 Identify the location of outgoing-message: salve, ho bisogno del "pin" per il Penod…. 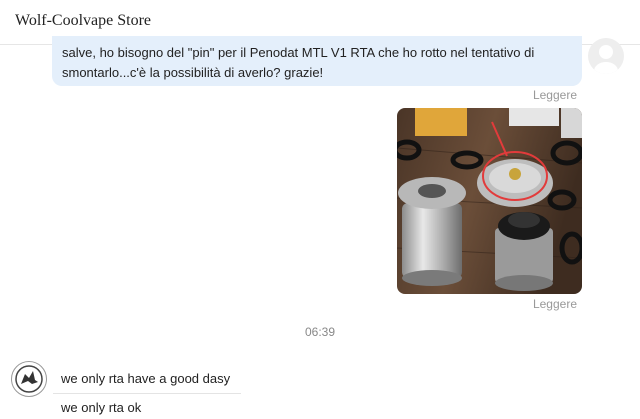
(317, 61).